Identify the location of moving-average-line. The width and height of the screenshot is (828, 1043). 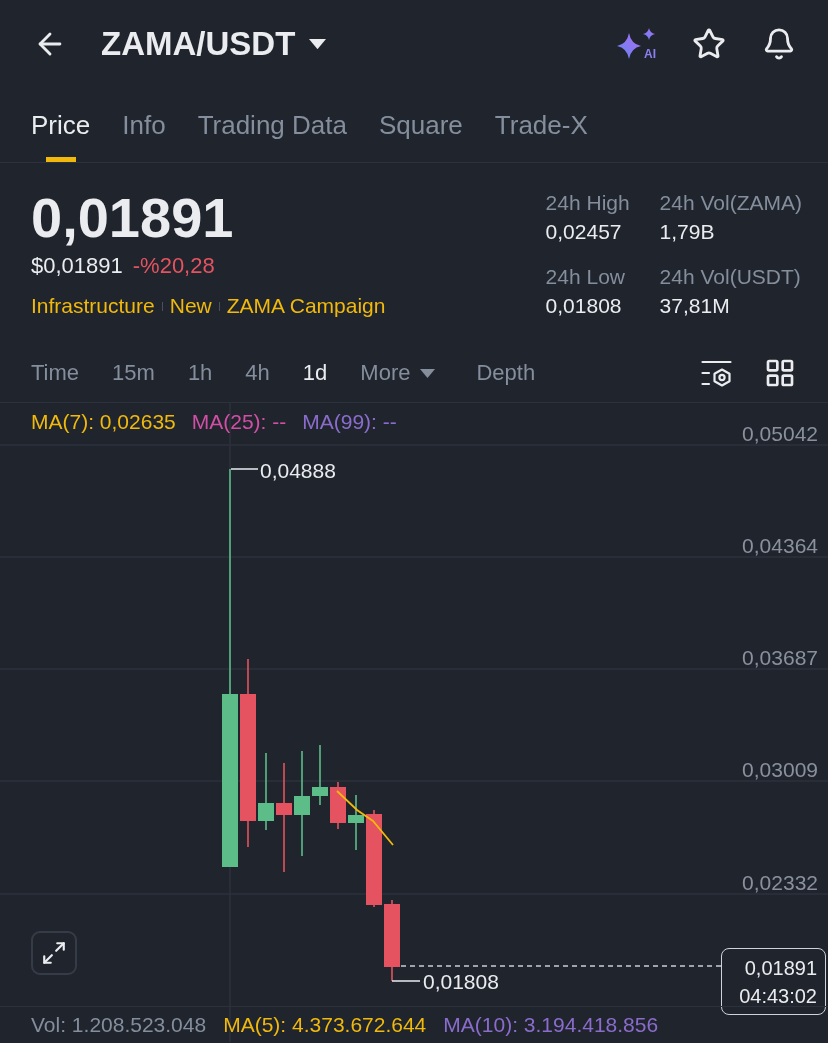
(365, 818).